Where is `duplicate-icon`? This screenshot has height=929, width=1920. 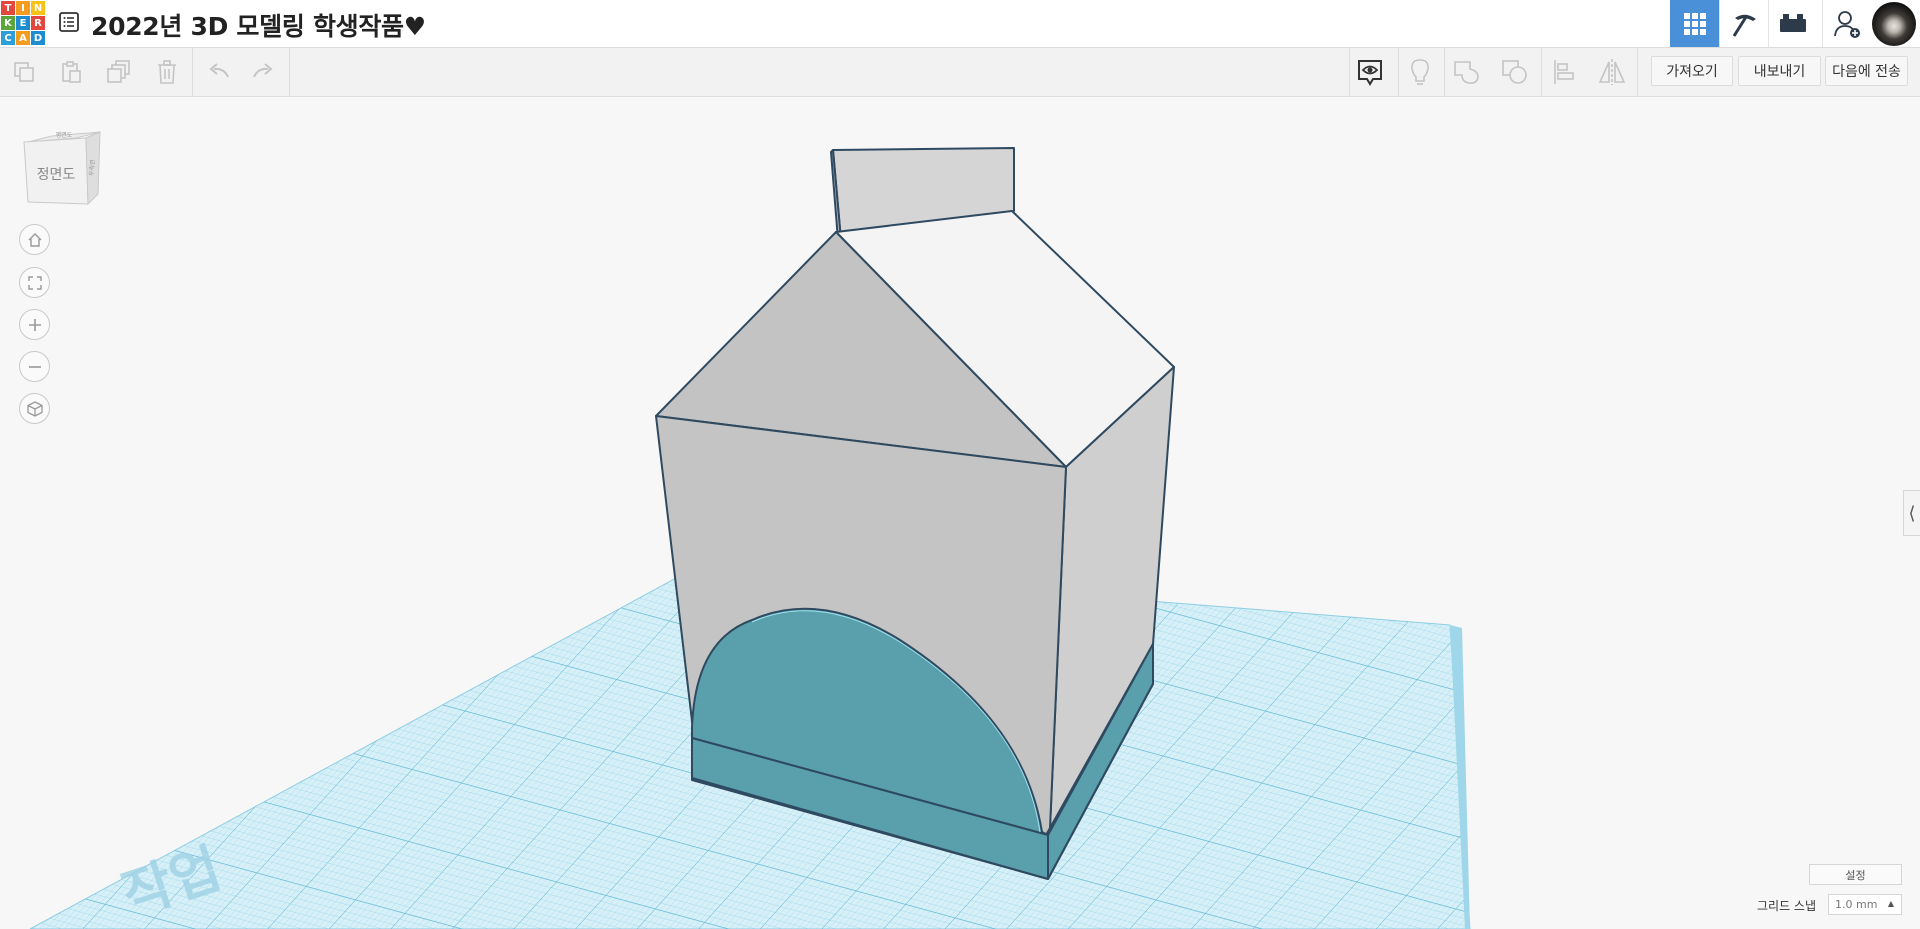
duplicate-icon is located at coordinates (119, 72).